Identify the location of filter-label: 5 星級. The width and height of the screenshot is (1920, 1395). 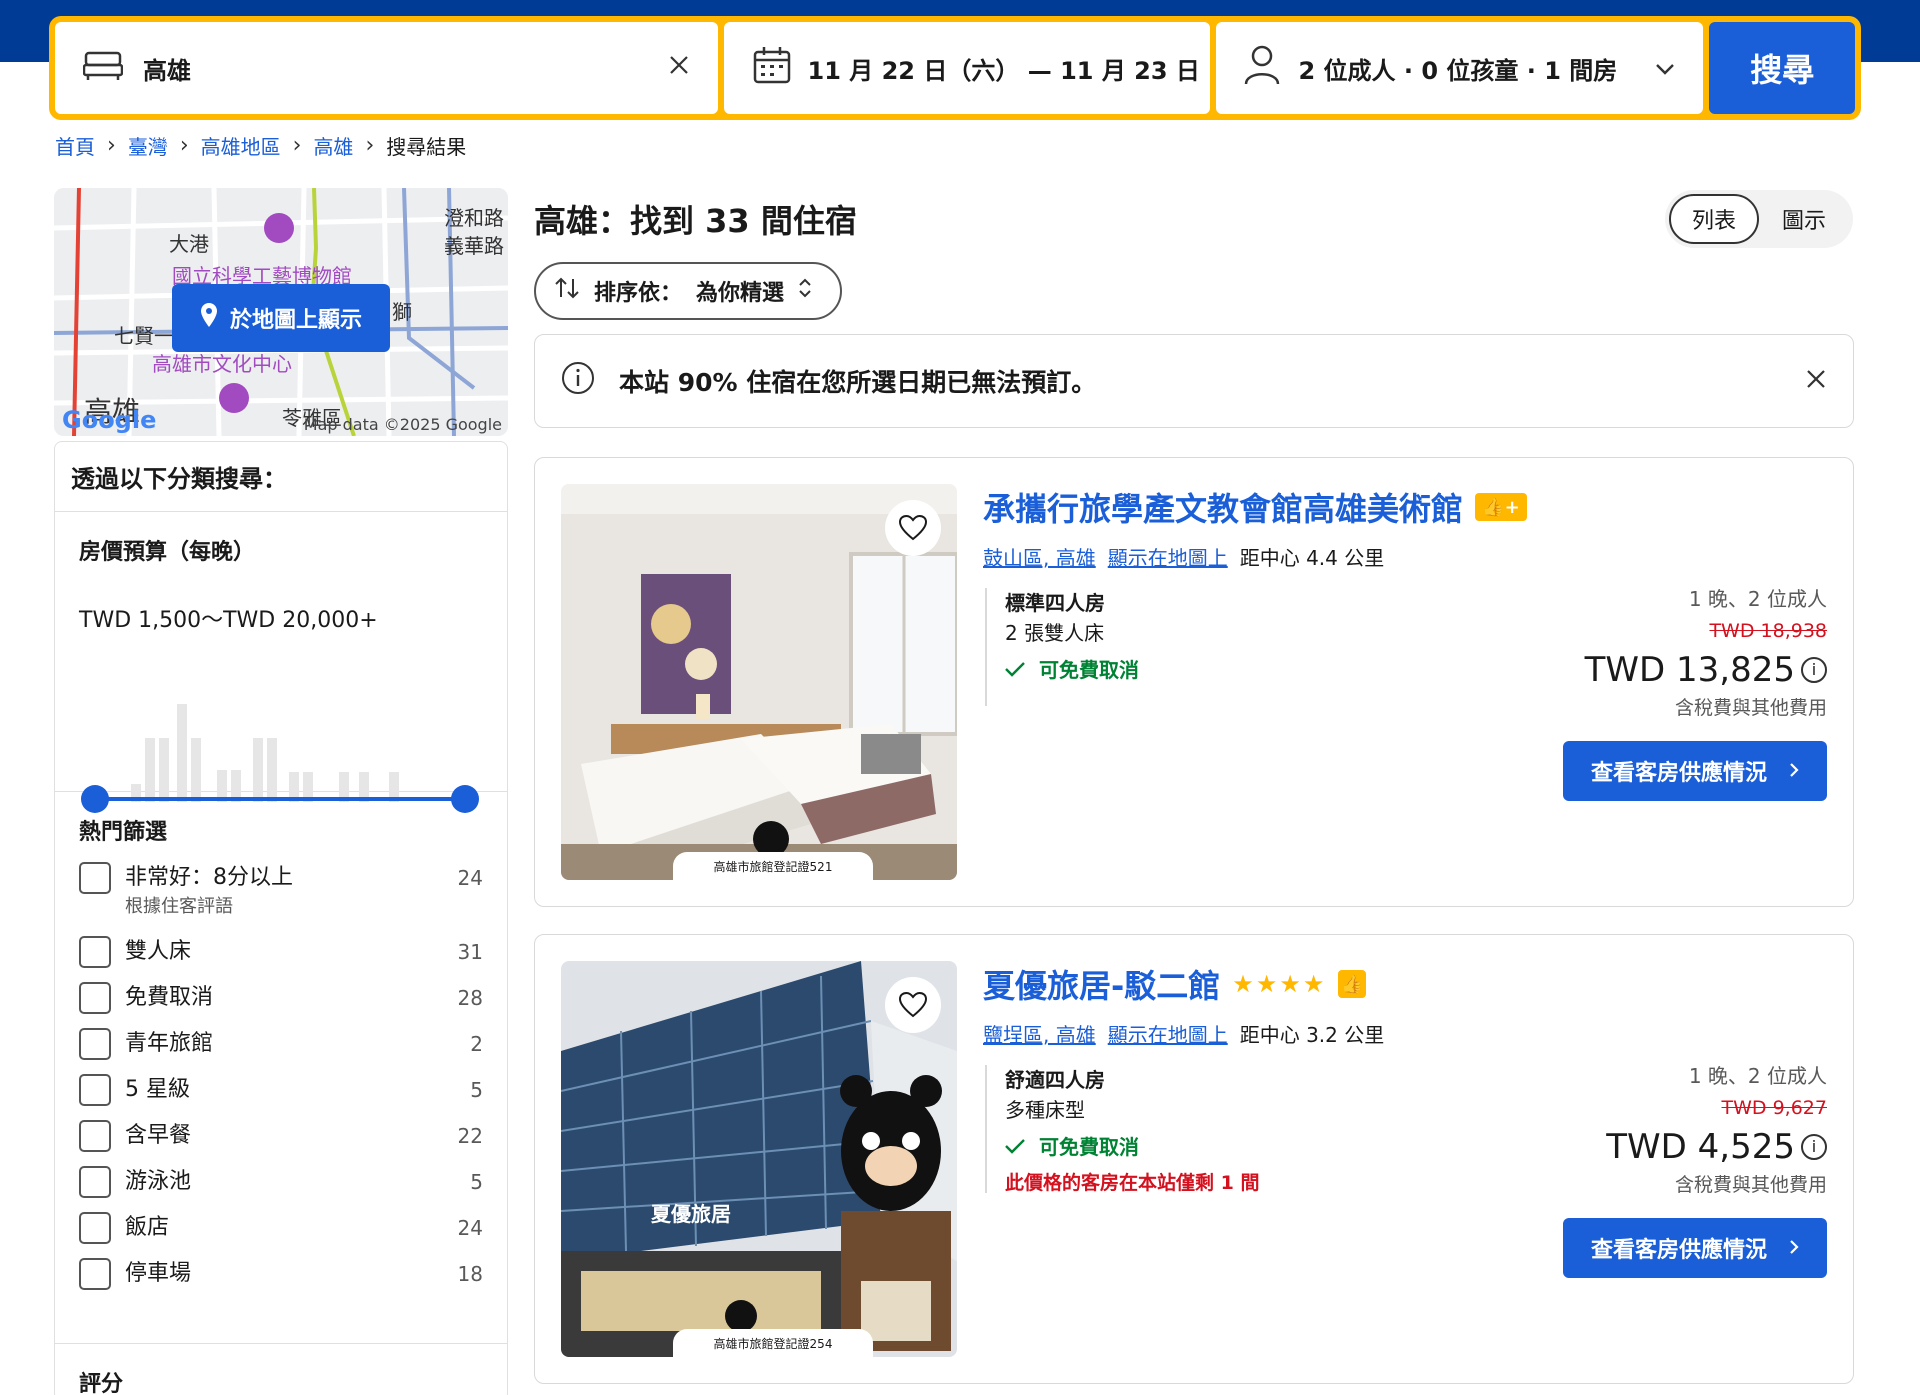
(157, 1089).